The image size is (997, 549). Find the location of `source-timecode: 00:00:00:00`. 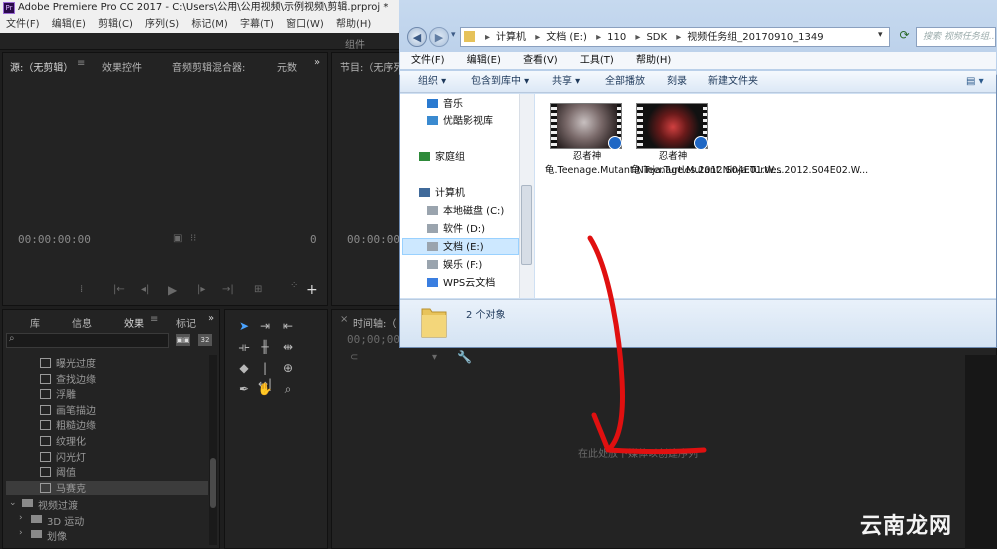

source-timecode: 00:00:00:00 is located at coordinates (54, 239).